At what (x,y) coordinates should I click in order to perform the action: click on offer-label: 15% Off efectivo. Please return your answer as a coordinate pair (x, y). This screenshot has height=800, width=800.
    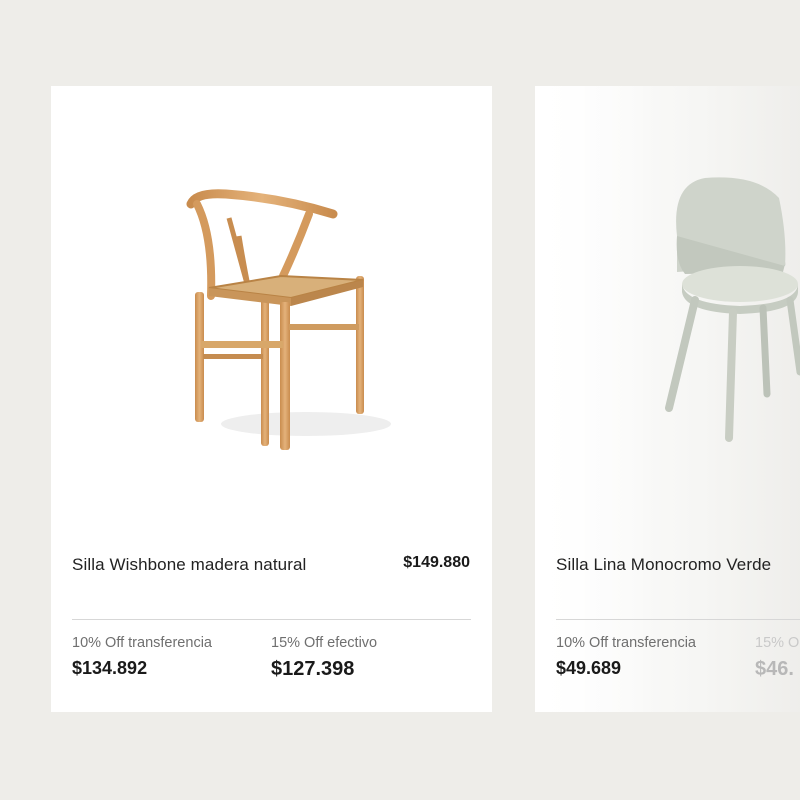
    Looking at the image, I should click on (324, 643).